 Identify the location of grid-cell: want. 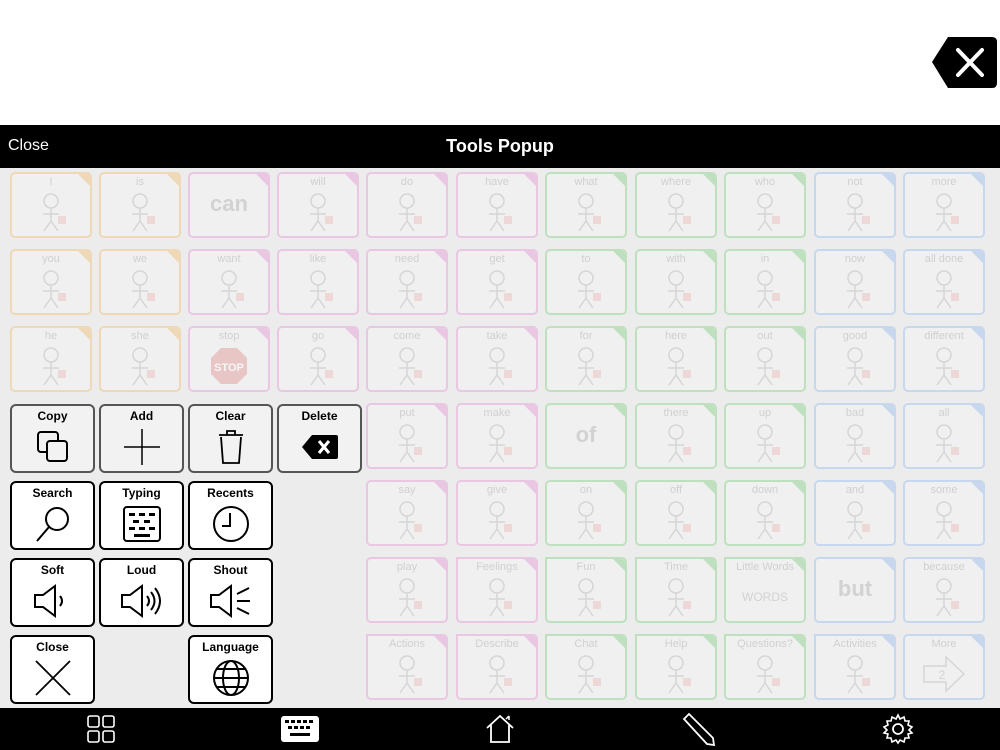
(229, 282).